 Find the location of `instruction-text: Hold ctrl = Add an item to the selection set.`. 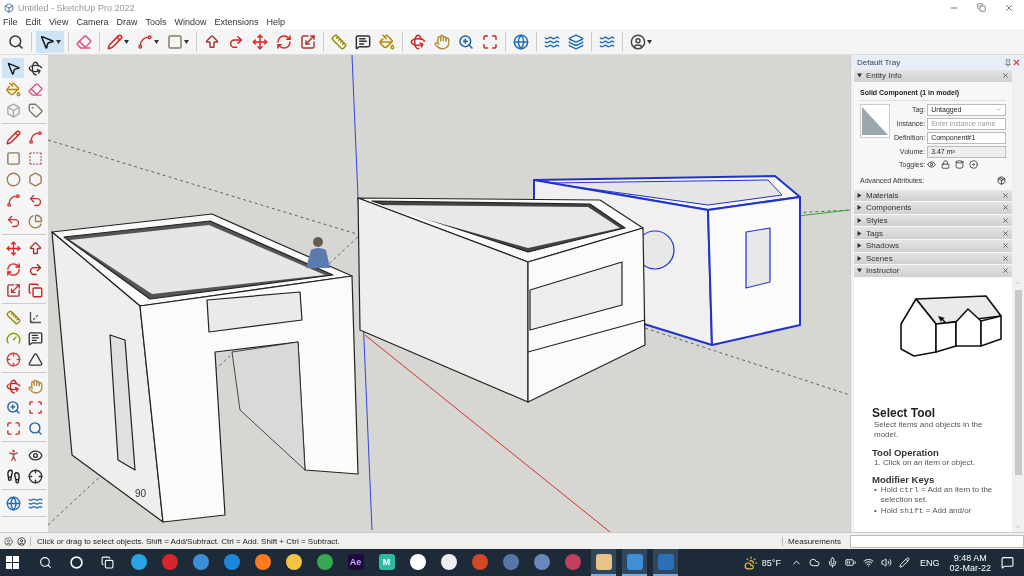

instruction-text: Hold ctrl = Add an item to the selection set. is located at coordinates (937, 495).